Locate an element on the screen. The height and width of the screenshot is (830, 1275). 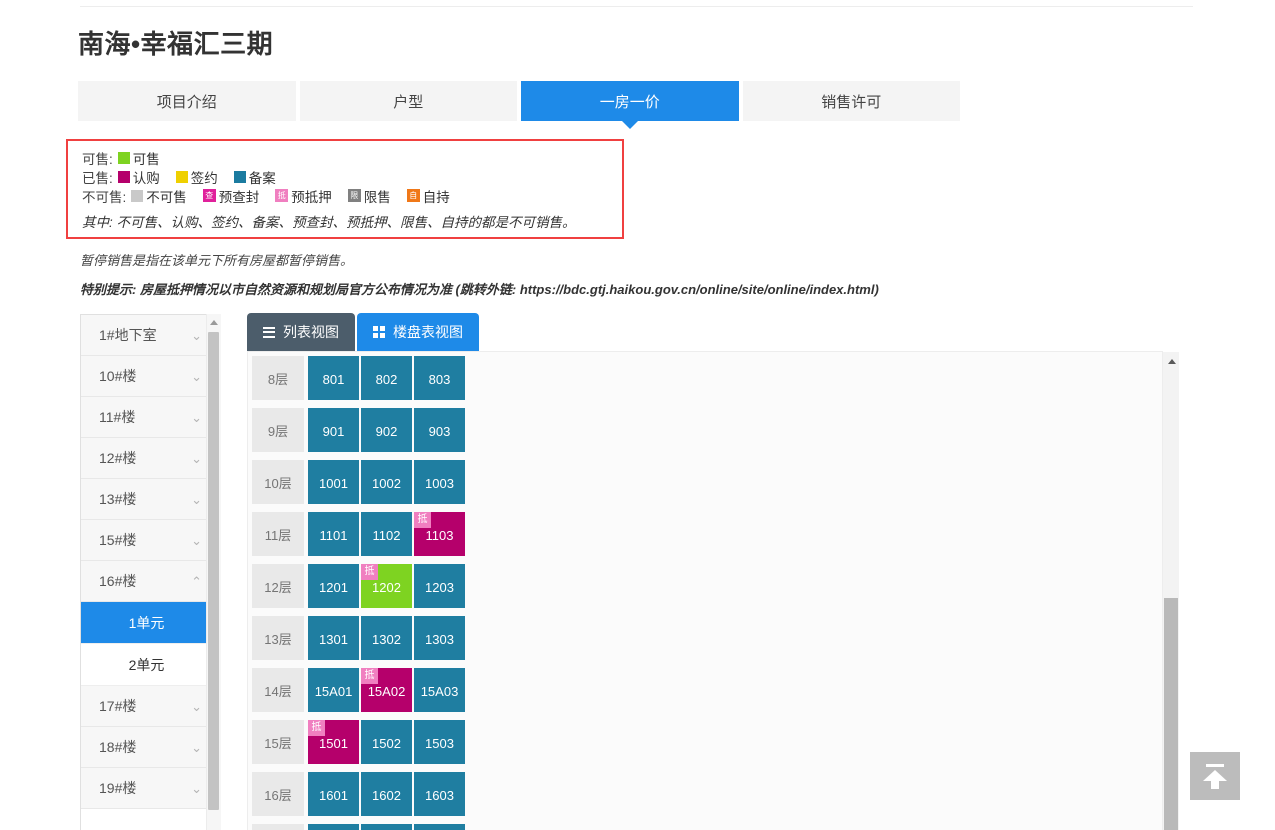
room-cell: 802 is located at coordinates (386, 378).